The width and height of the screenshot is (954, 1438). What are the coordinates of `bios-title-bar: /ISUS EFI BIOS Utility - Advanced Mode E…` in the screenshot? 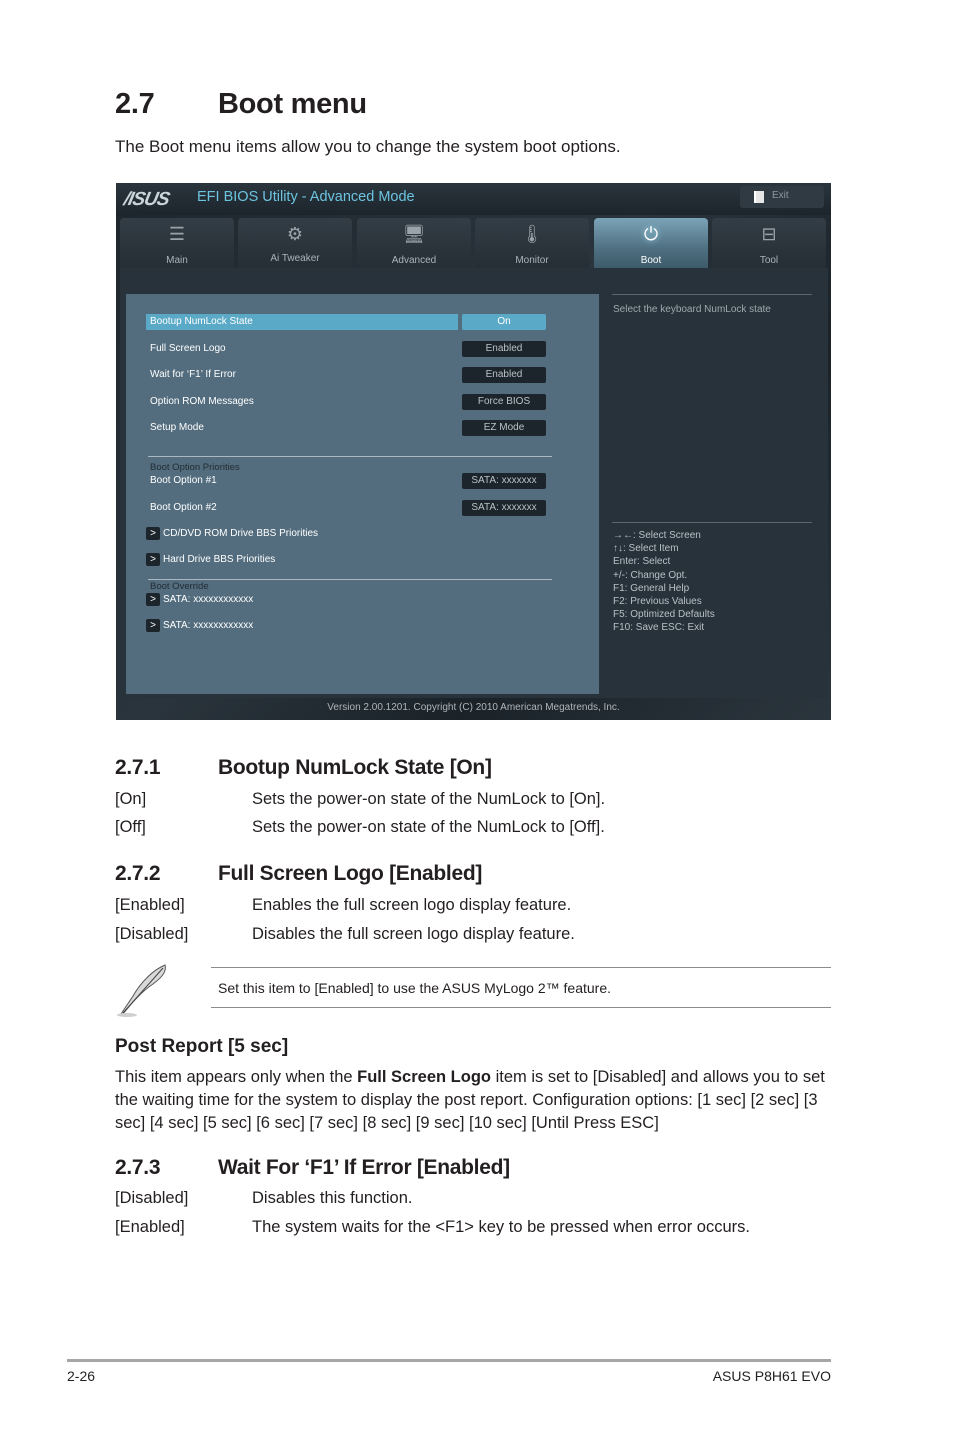 It's located at (473, 199).